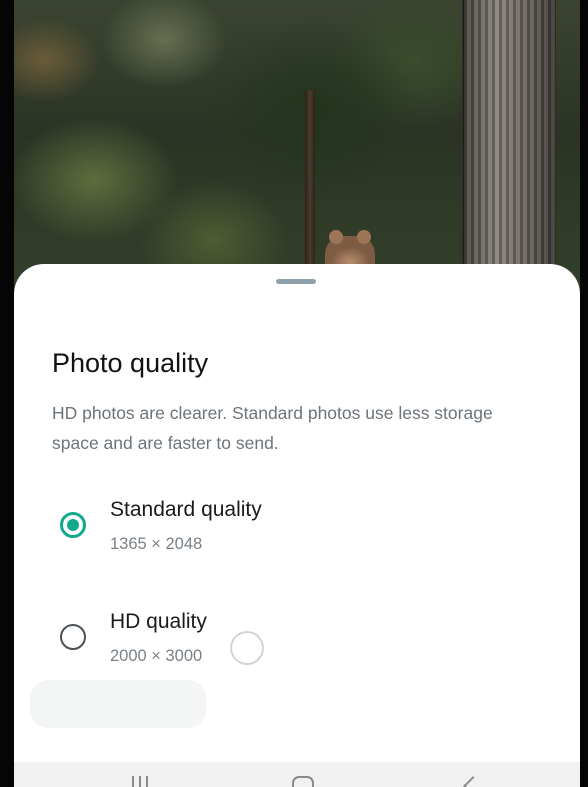 Image resolution: width=588 pixels, height=787 pixels. I want to click on photo-detail-tree, so click(310, 180).